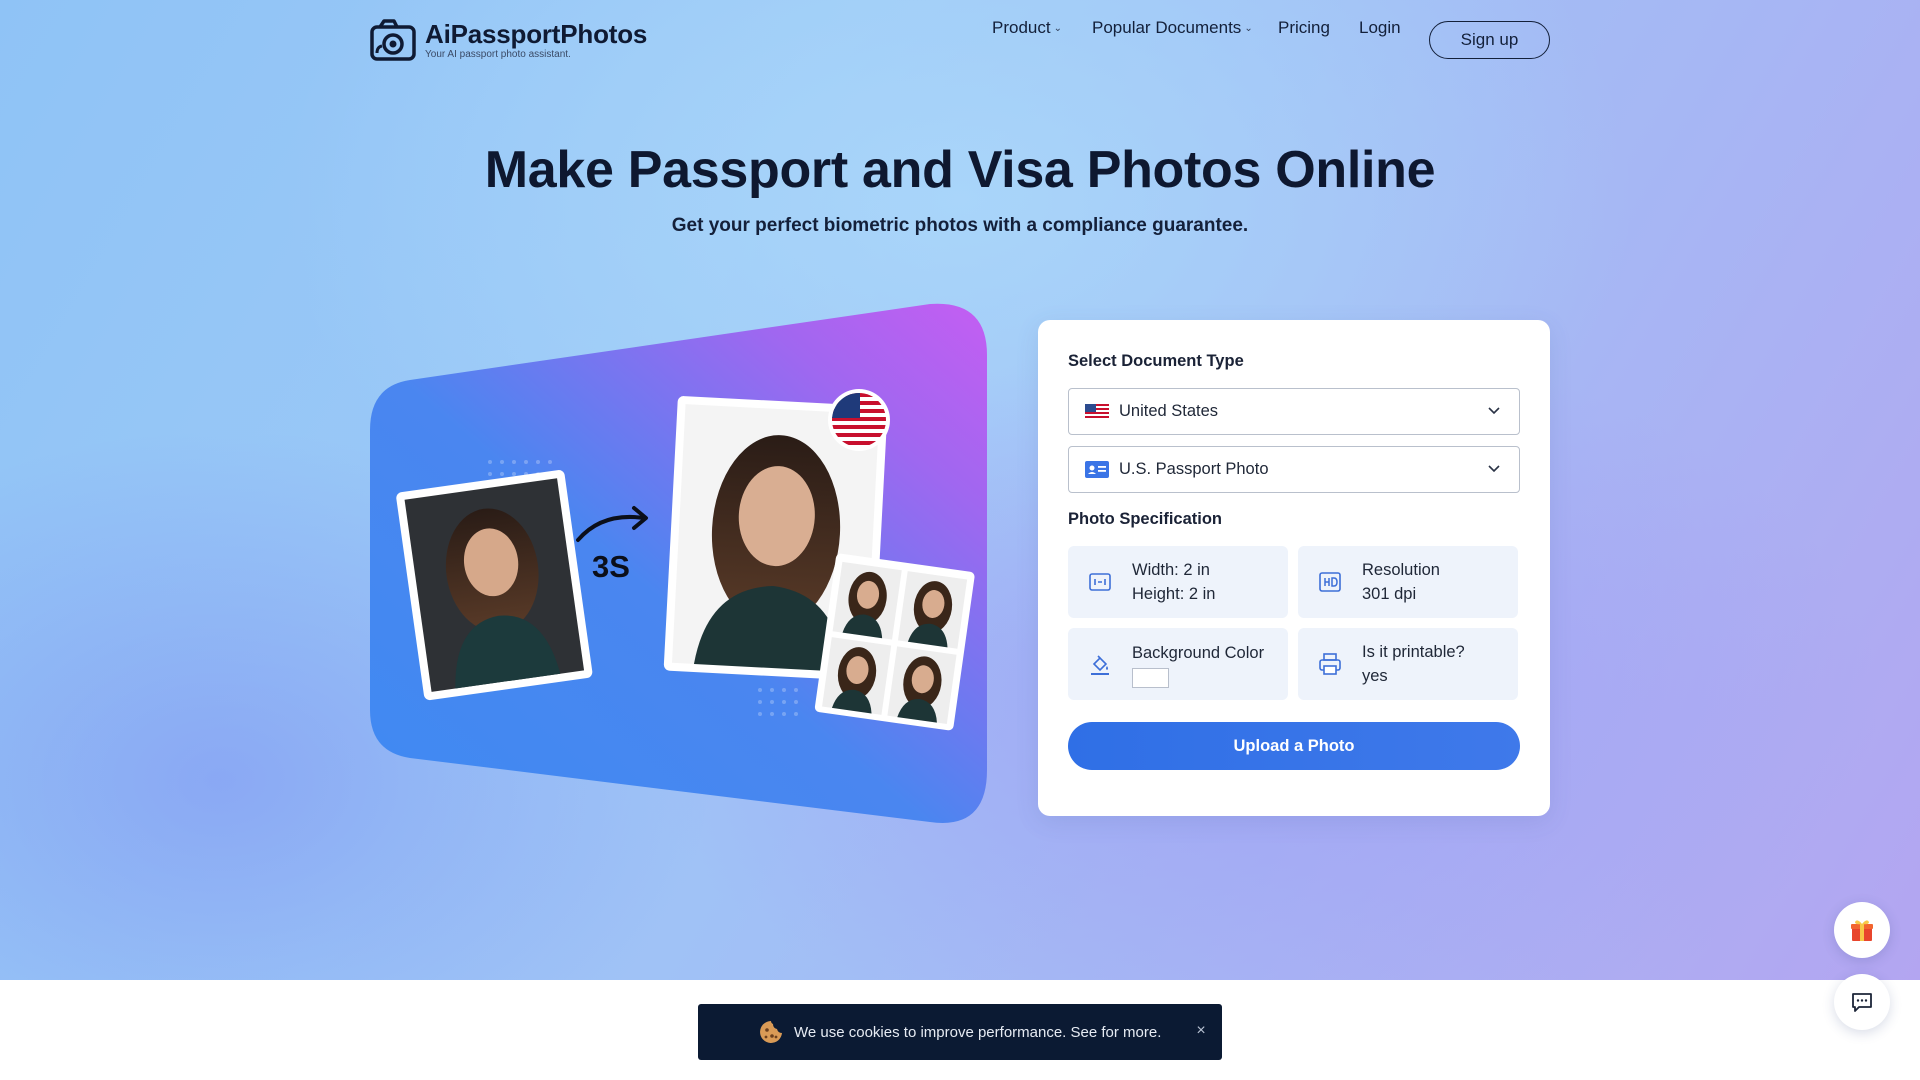 Image resolution: width=1920 pixels, height=1080 pixels. What do you see at coordinates (393, 40) in the screenshot?
I see `logo-camera-icon` at bounding box center [393, 40].